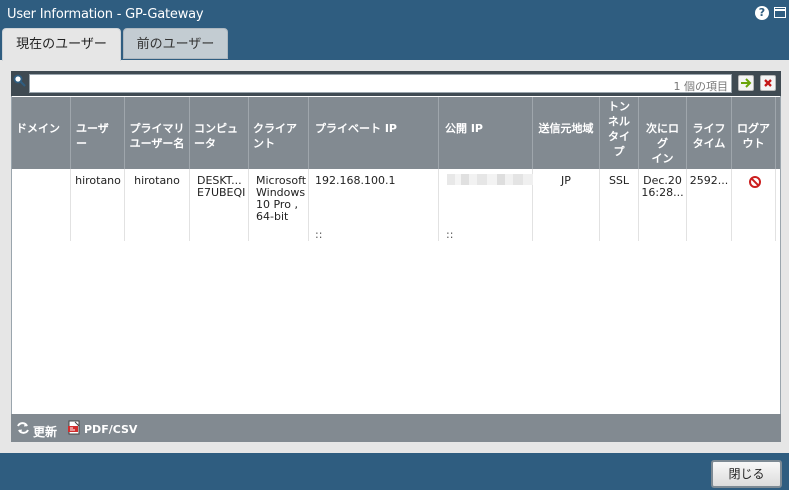 This screenshot has height=490, width=789. What do you see at coordinates (98, 205) in the screenshot?
I see `cell-user: hirotano` at bounding box center [98, 205].